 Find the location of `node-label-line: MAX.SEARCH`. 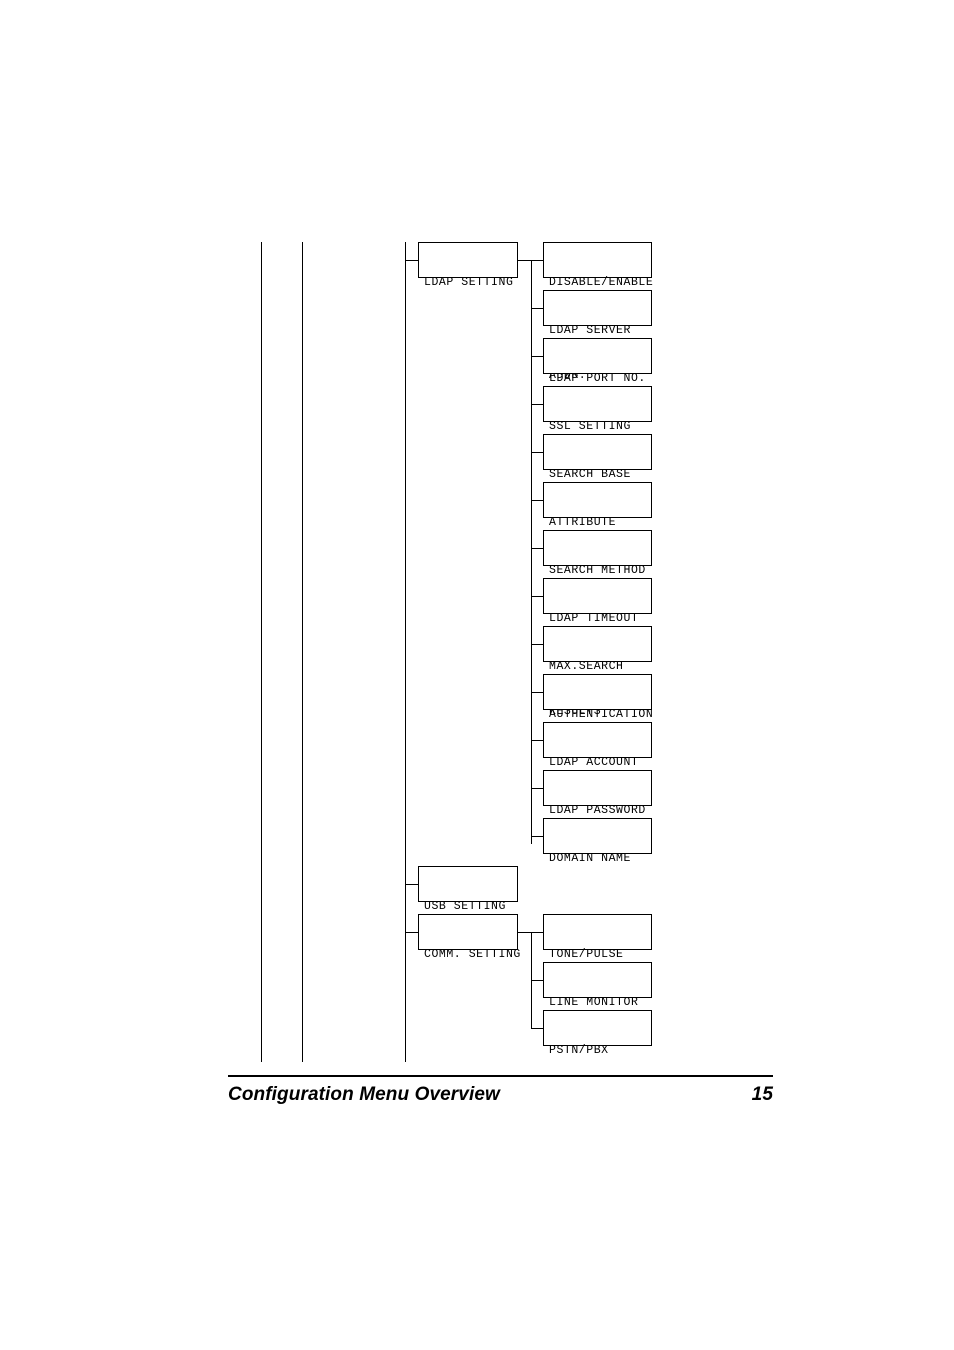

node-label-line: MAX.SEARCH is located at coordinates (586, 666).